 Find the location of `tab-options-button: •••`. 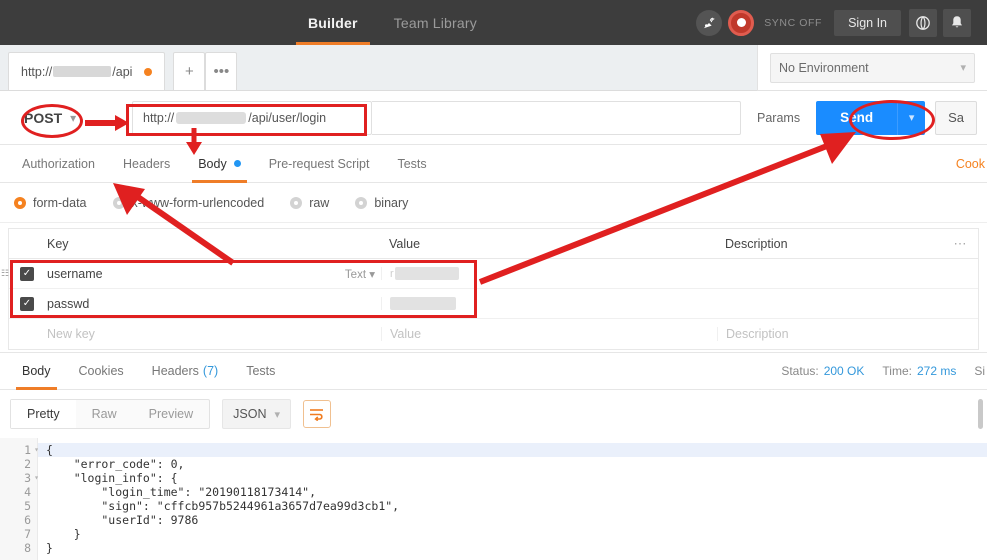

tab-options-button: ••• is located at coordinates (221, 71).